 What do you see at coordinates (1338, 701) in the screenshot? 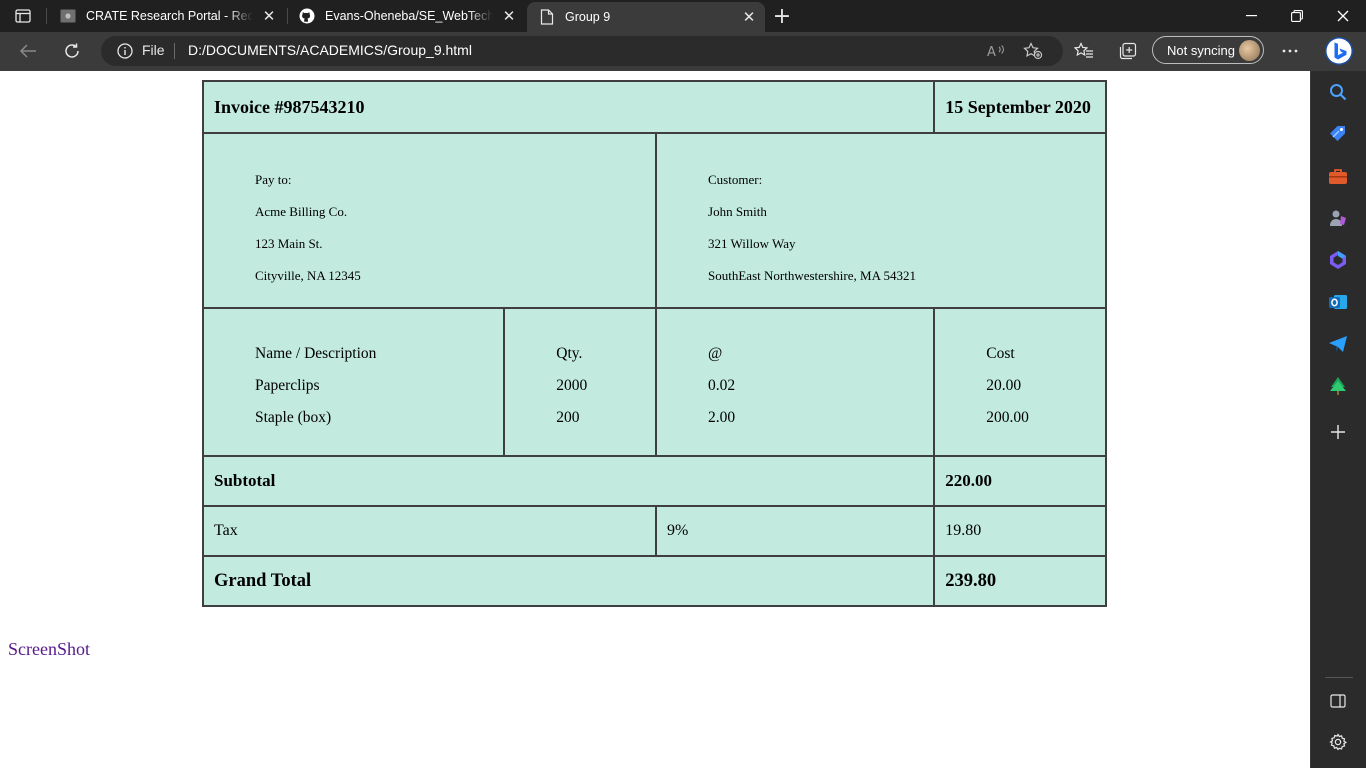
I see `hide-sidebar-icon` at bounding box center [1338, 701].